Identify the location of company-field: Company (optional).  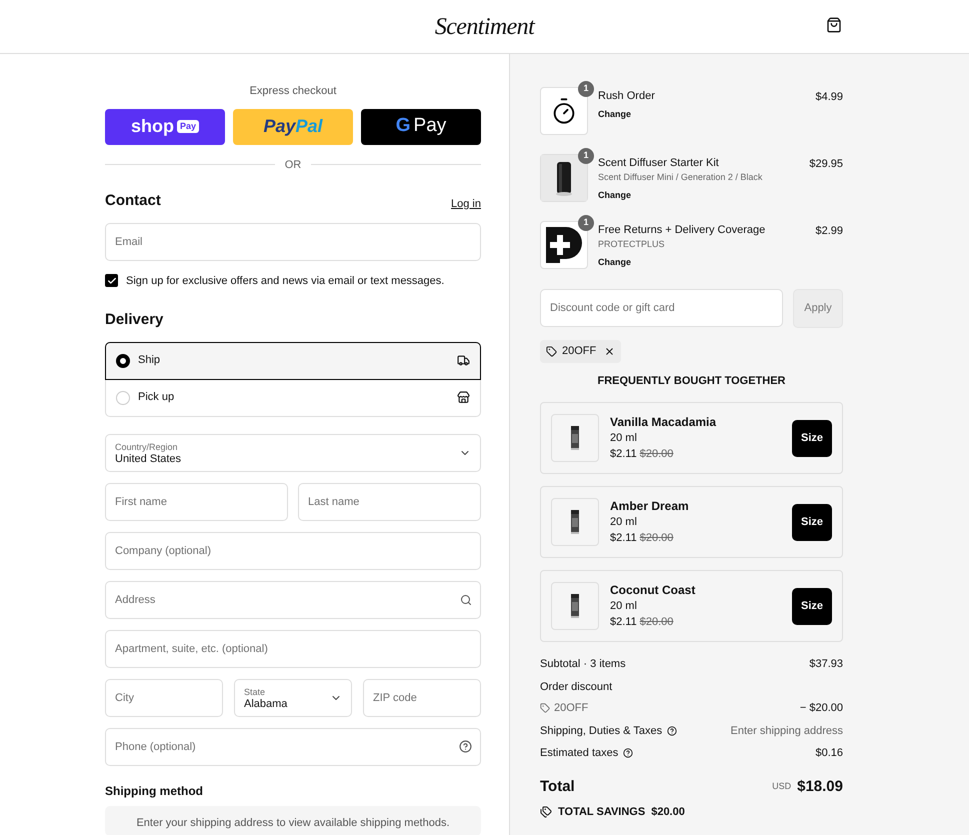
(293, 551).